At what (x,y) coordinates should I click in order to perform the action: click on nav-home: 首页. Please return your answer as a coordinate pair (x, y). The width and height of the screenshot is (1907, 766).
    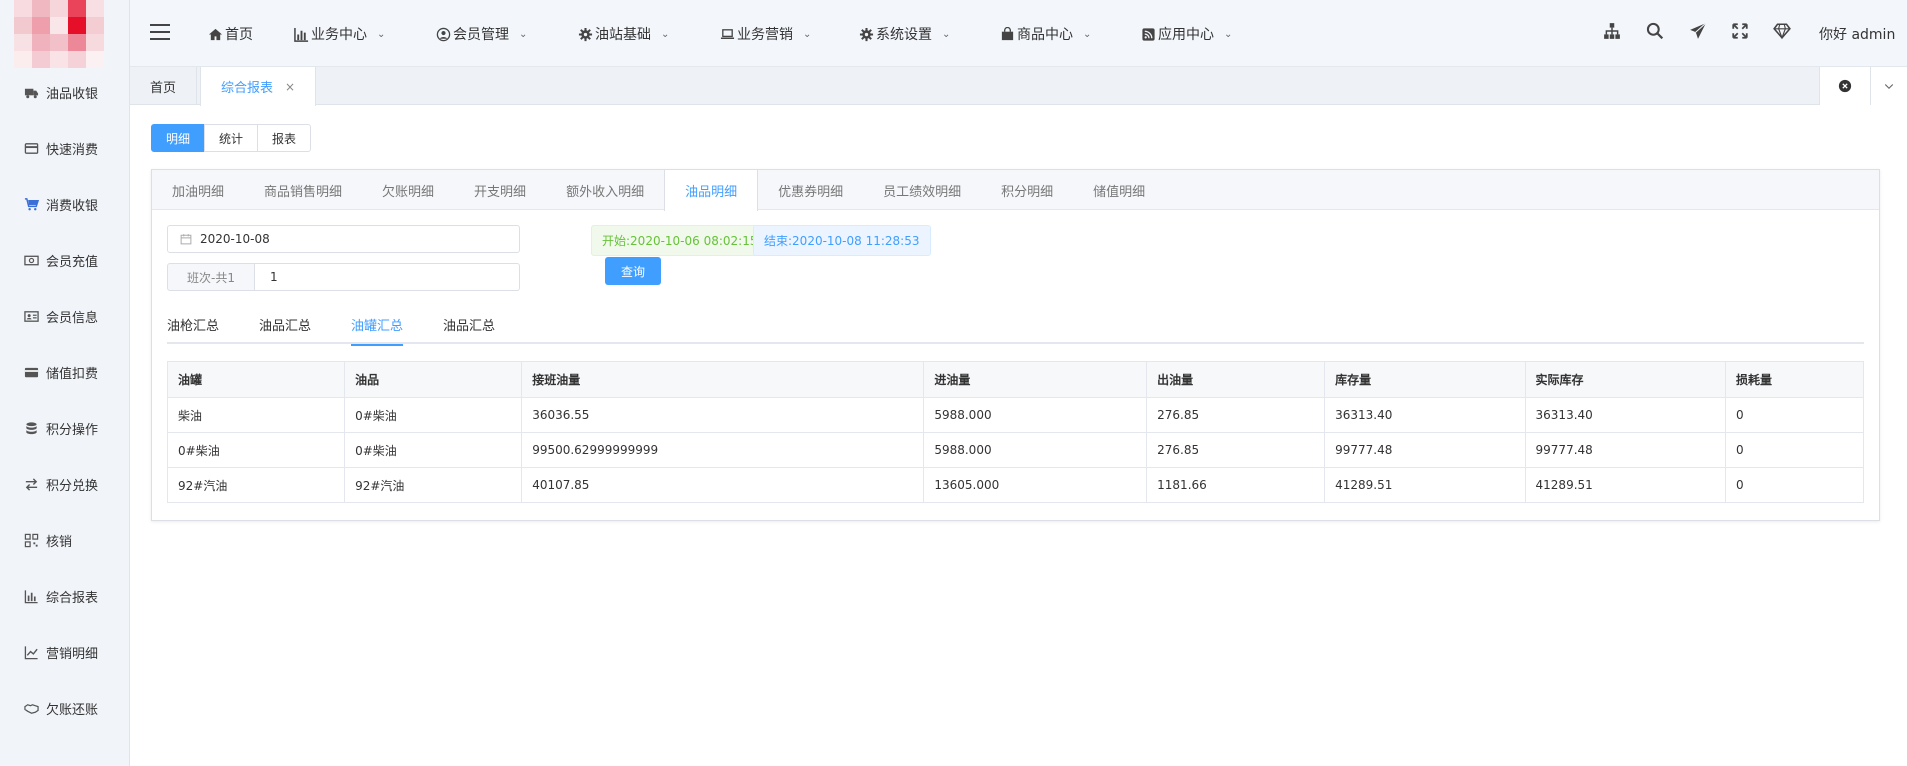
    Looking at the image, I should click on (230, 34).